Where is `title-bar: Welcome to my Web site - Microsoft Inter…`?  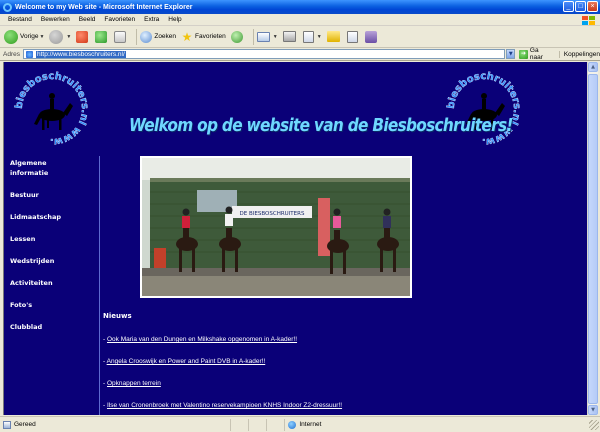
title-bar: Welcome to my Web site - Microsoft Inter… is located at coordinates (300, 7).